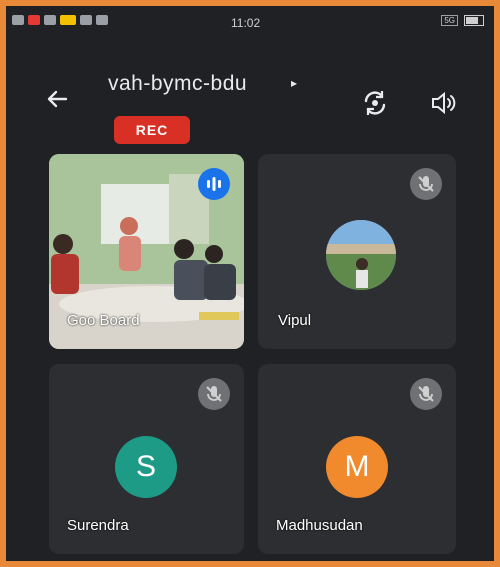 This screenshot has width=500, height=567. Describe the element at coordinates (319, 525) in the screenshot. I see `participant-name: Madhusudan` at that location.